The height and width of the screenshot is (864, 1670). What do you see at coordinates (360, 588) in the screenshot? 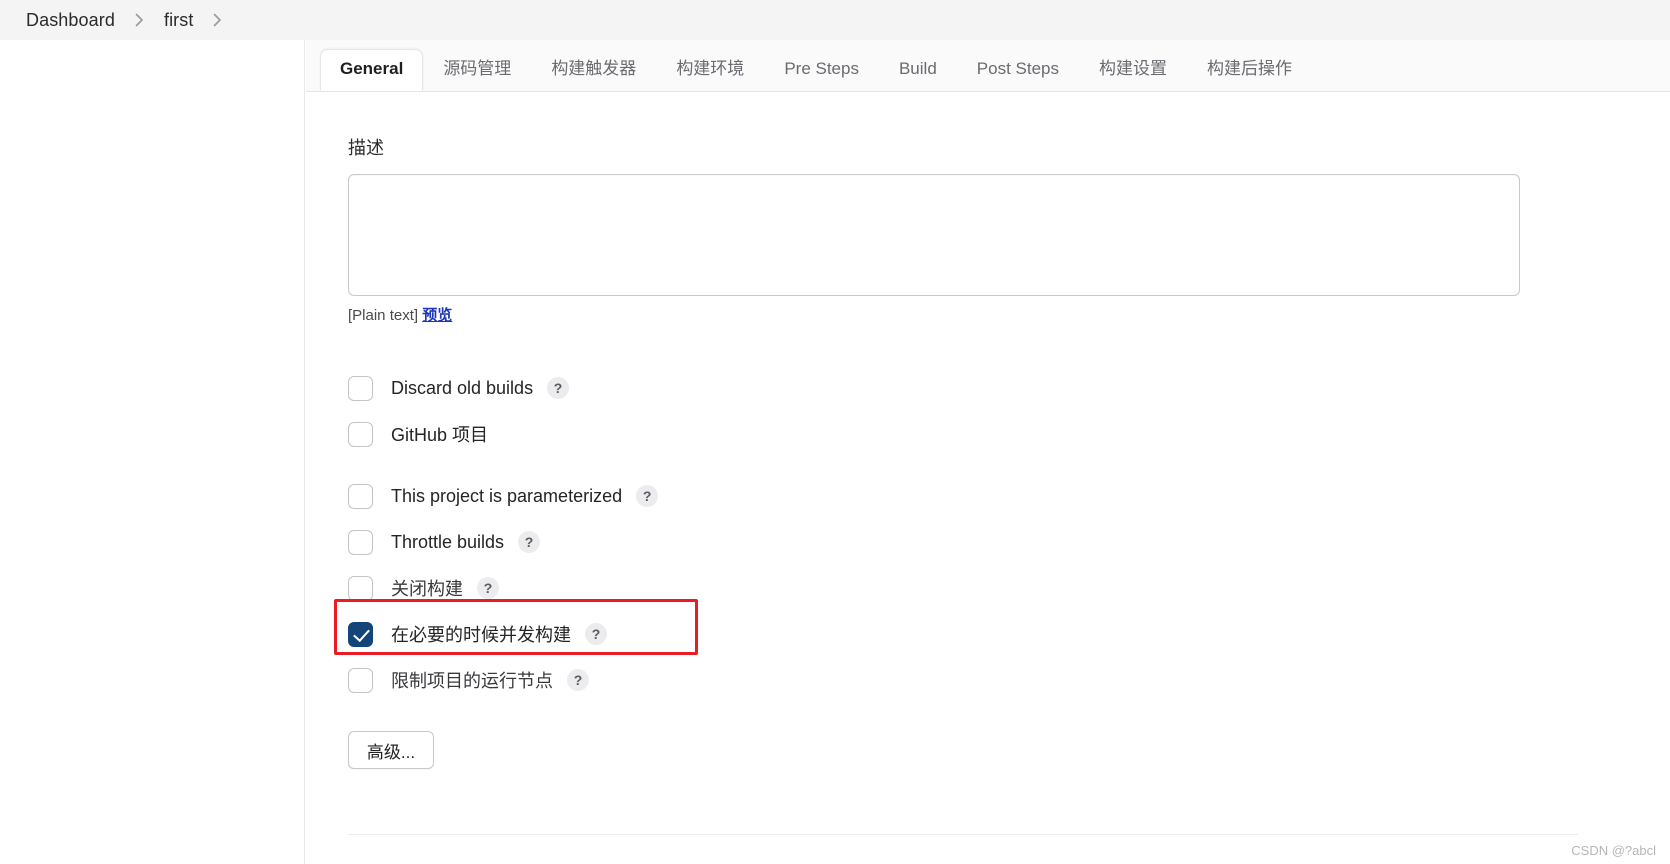
I see `checkbox-disable-build` at bounding box center [360, 588].